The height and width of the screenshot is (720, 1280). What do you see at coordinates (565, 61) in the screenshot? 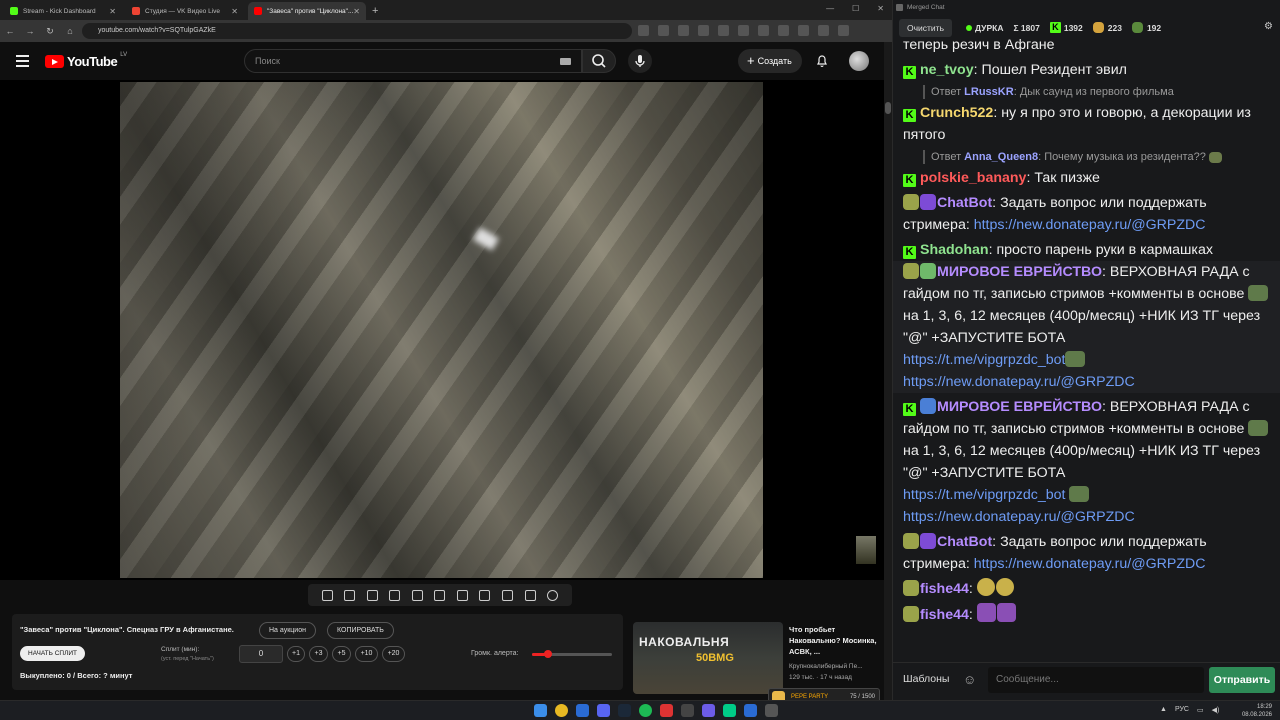
I see `keyboard-icon` at bounding box center [565, 61].